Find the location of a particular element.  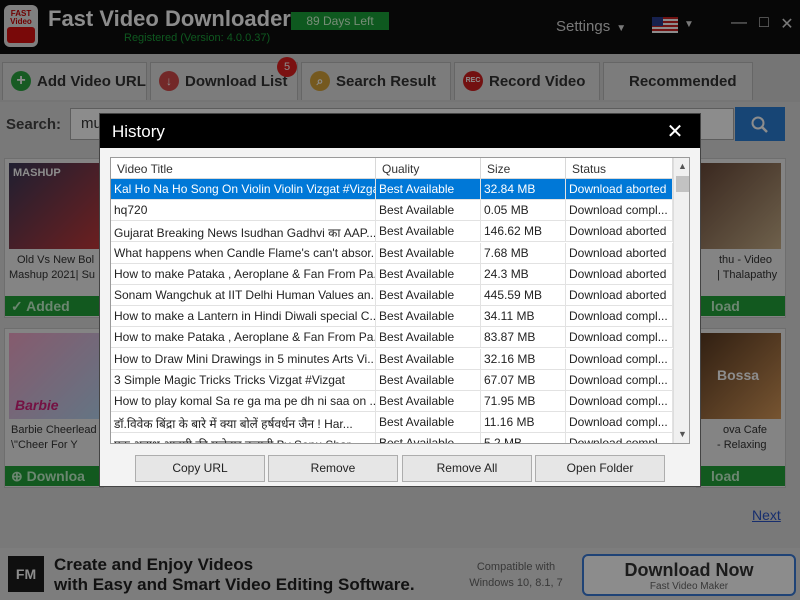

scroll-up-icon: ▲ is located at coordinates (681, 166).